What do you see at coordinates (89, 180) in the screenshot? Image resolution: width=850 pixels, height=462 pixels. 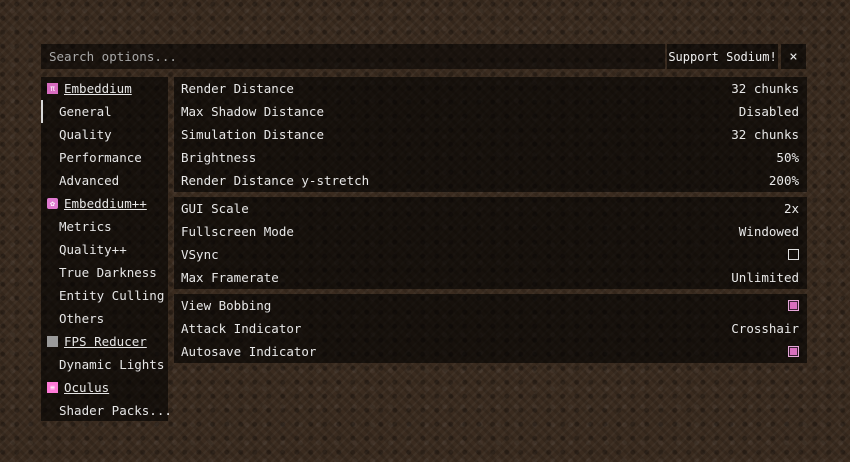 I see `sidebar-item-label: Advanced` at bounding box center [89, 180].